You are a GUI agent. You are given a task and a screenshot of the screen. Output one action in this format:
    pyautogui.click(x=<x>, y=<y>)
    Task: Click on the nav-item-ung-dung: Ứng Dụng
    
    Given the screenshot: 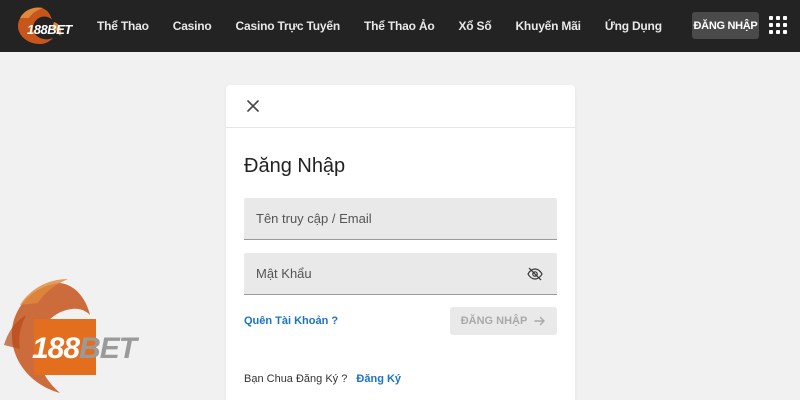 What is the action you would take?
    pyautogui.click(x=633, y=26)
    